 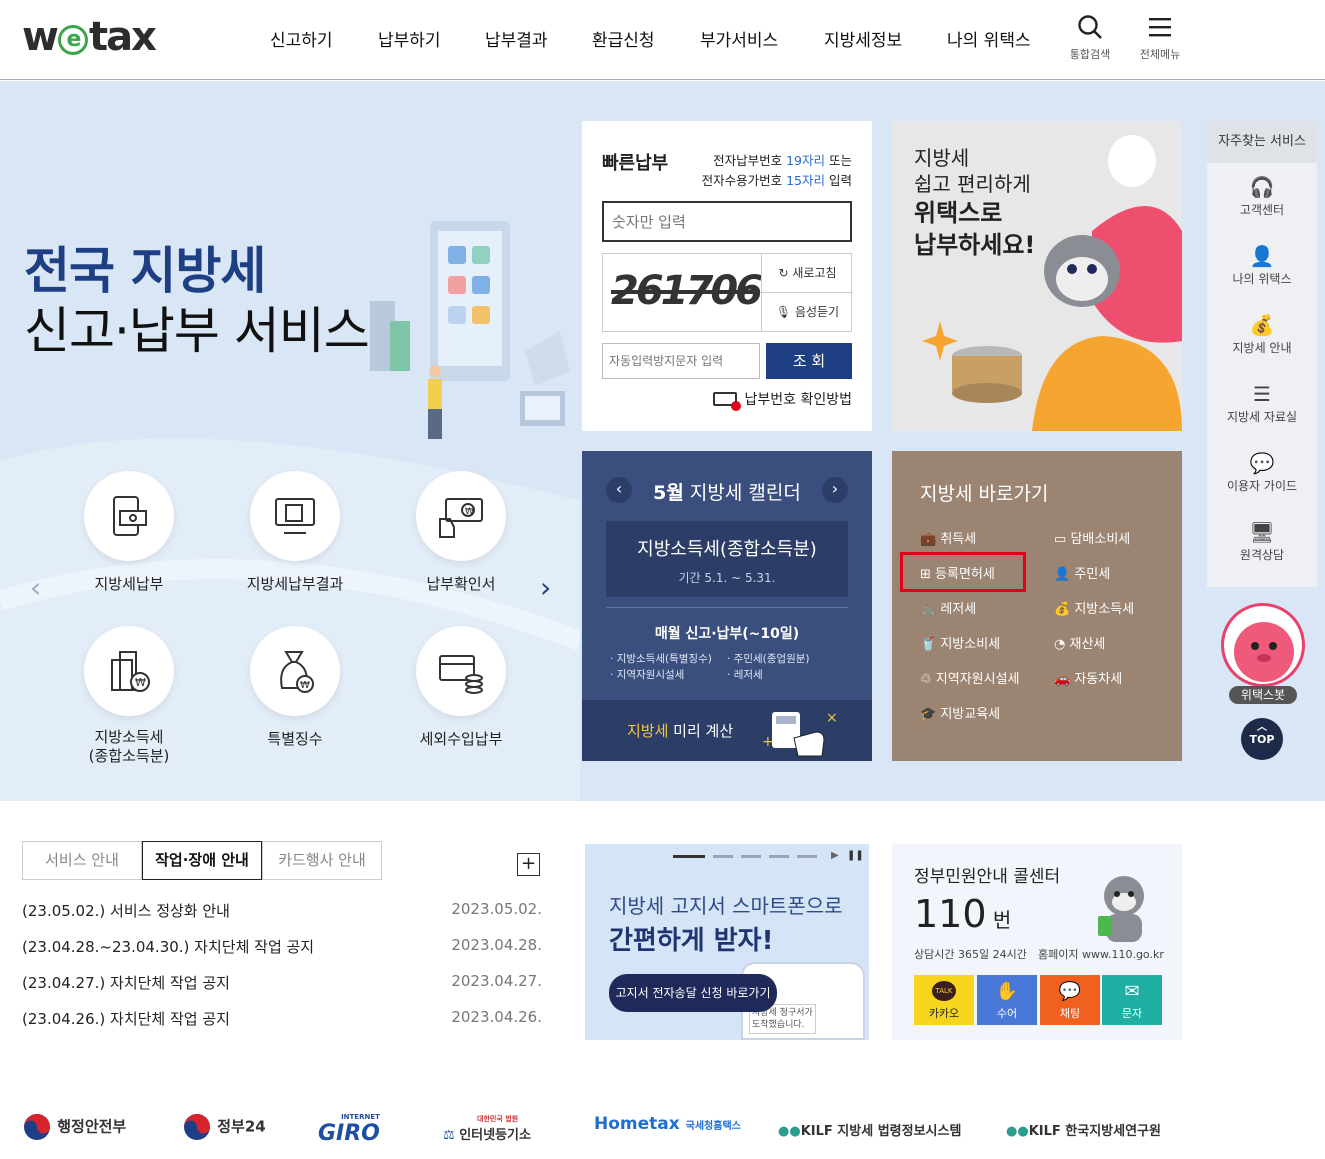 I want to click on money-bag-icon: 💰, so click(x=1062, y=609).